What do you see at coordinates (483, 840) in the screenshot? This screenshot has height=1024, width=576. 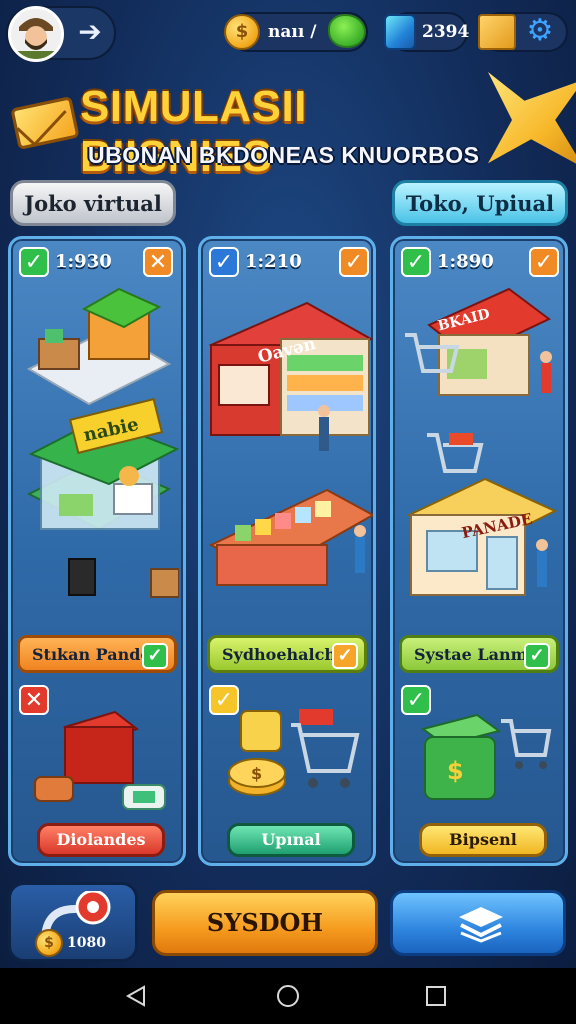 I see `card-action-button: Bipsenl` at bounding box center [483, 840].